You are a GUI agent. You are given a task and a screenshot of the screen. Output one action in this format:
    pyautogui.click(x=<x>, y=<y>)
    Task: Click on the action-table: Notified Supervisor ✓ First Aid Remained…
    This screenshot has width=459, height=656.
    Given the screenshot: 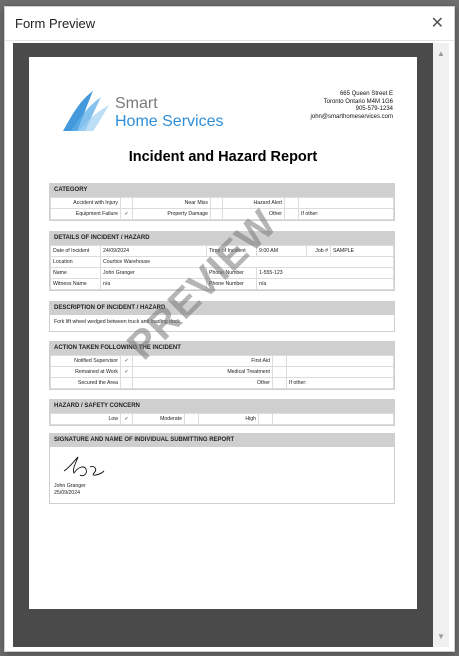 What is the action you would take?
    pyautogui.click(x=222, y=372)
    